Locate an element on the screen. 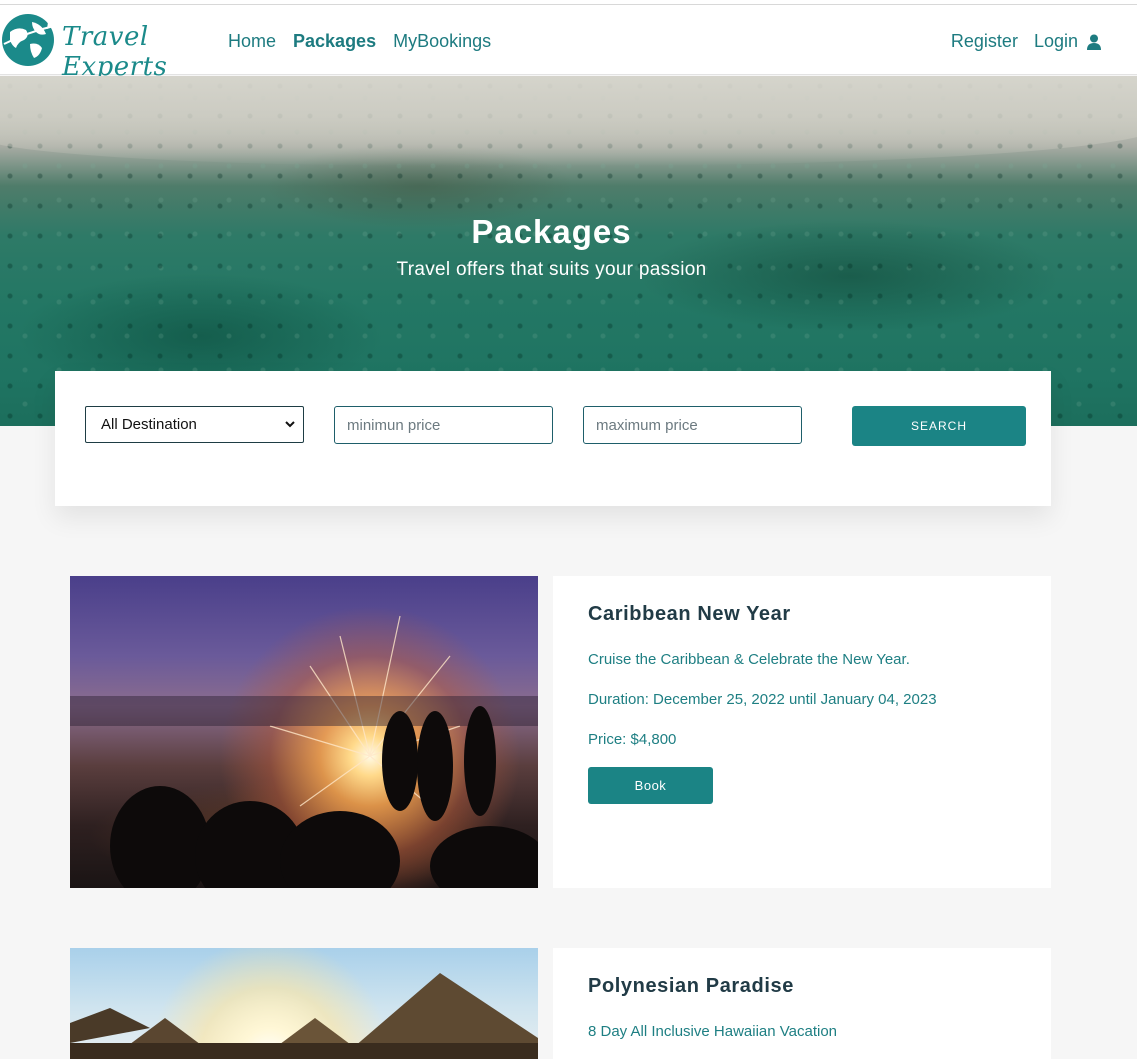  brand-logo: Travel Experts is located at coordinates (105, 47).